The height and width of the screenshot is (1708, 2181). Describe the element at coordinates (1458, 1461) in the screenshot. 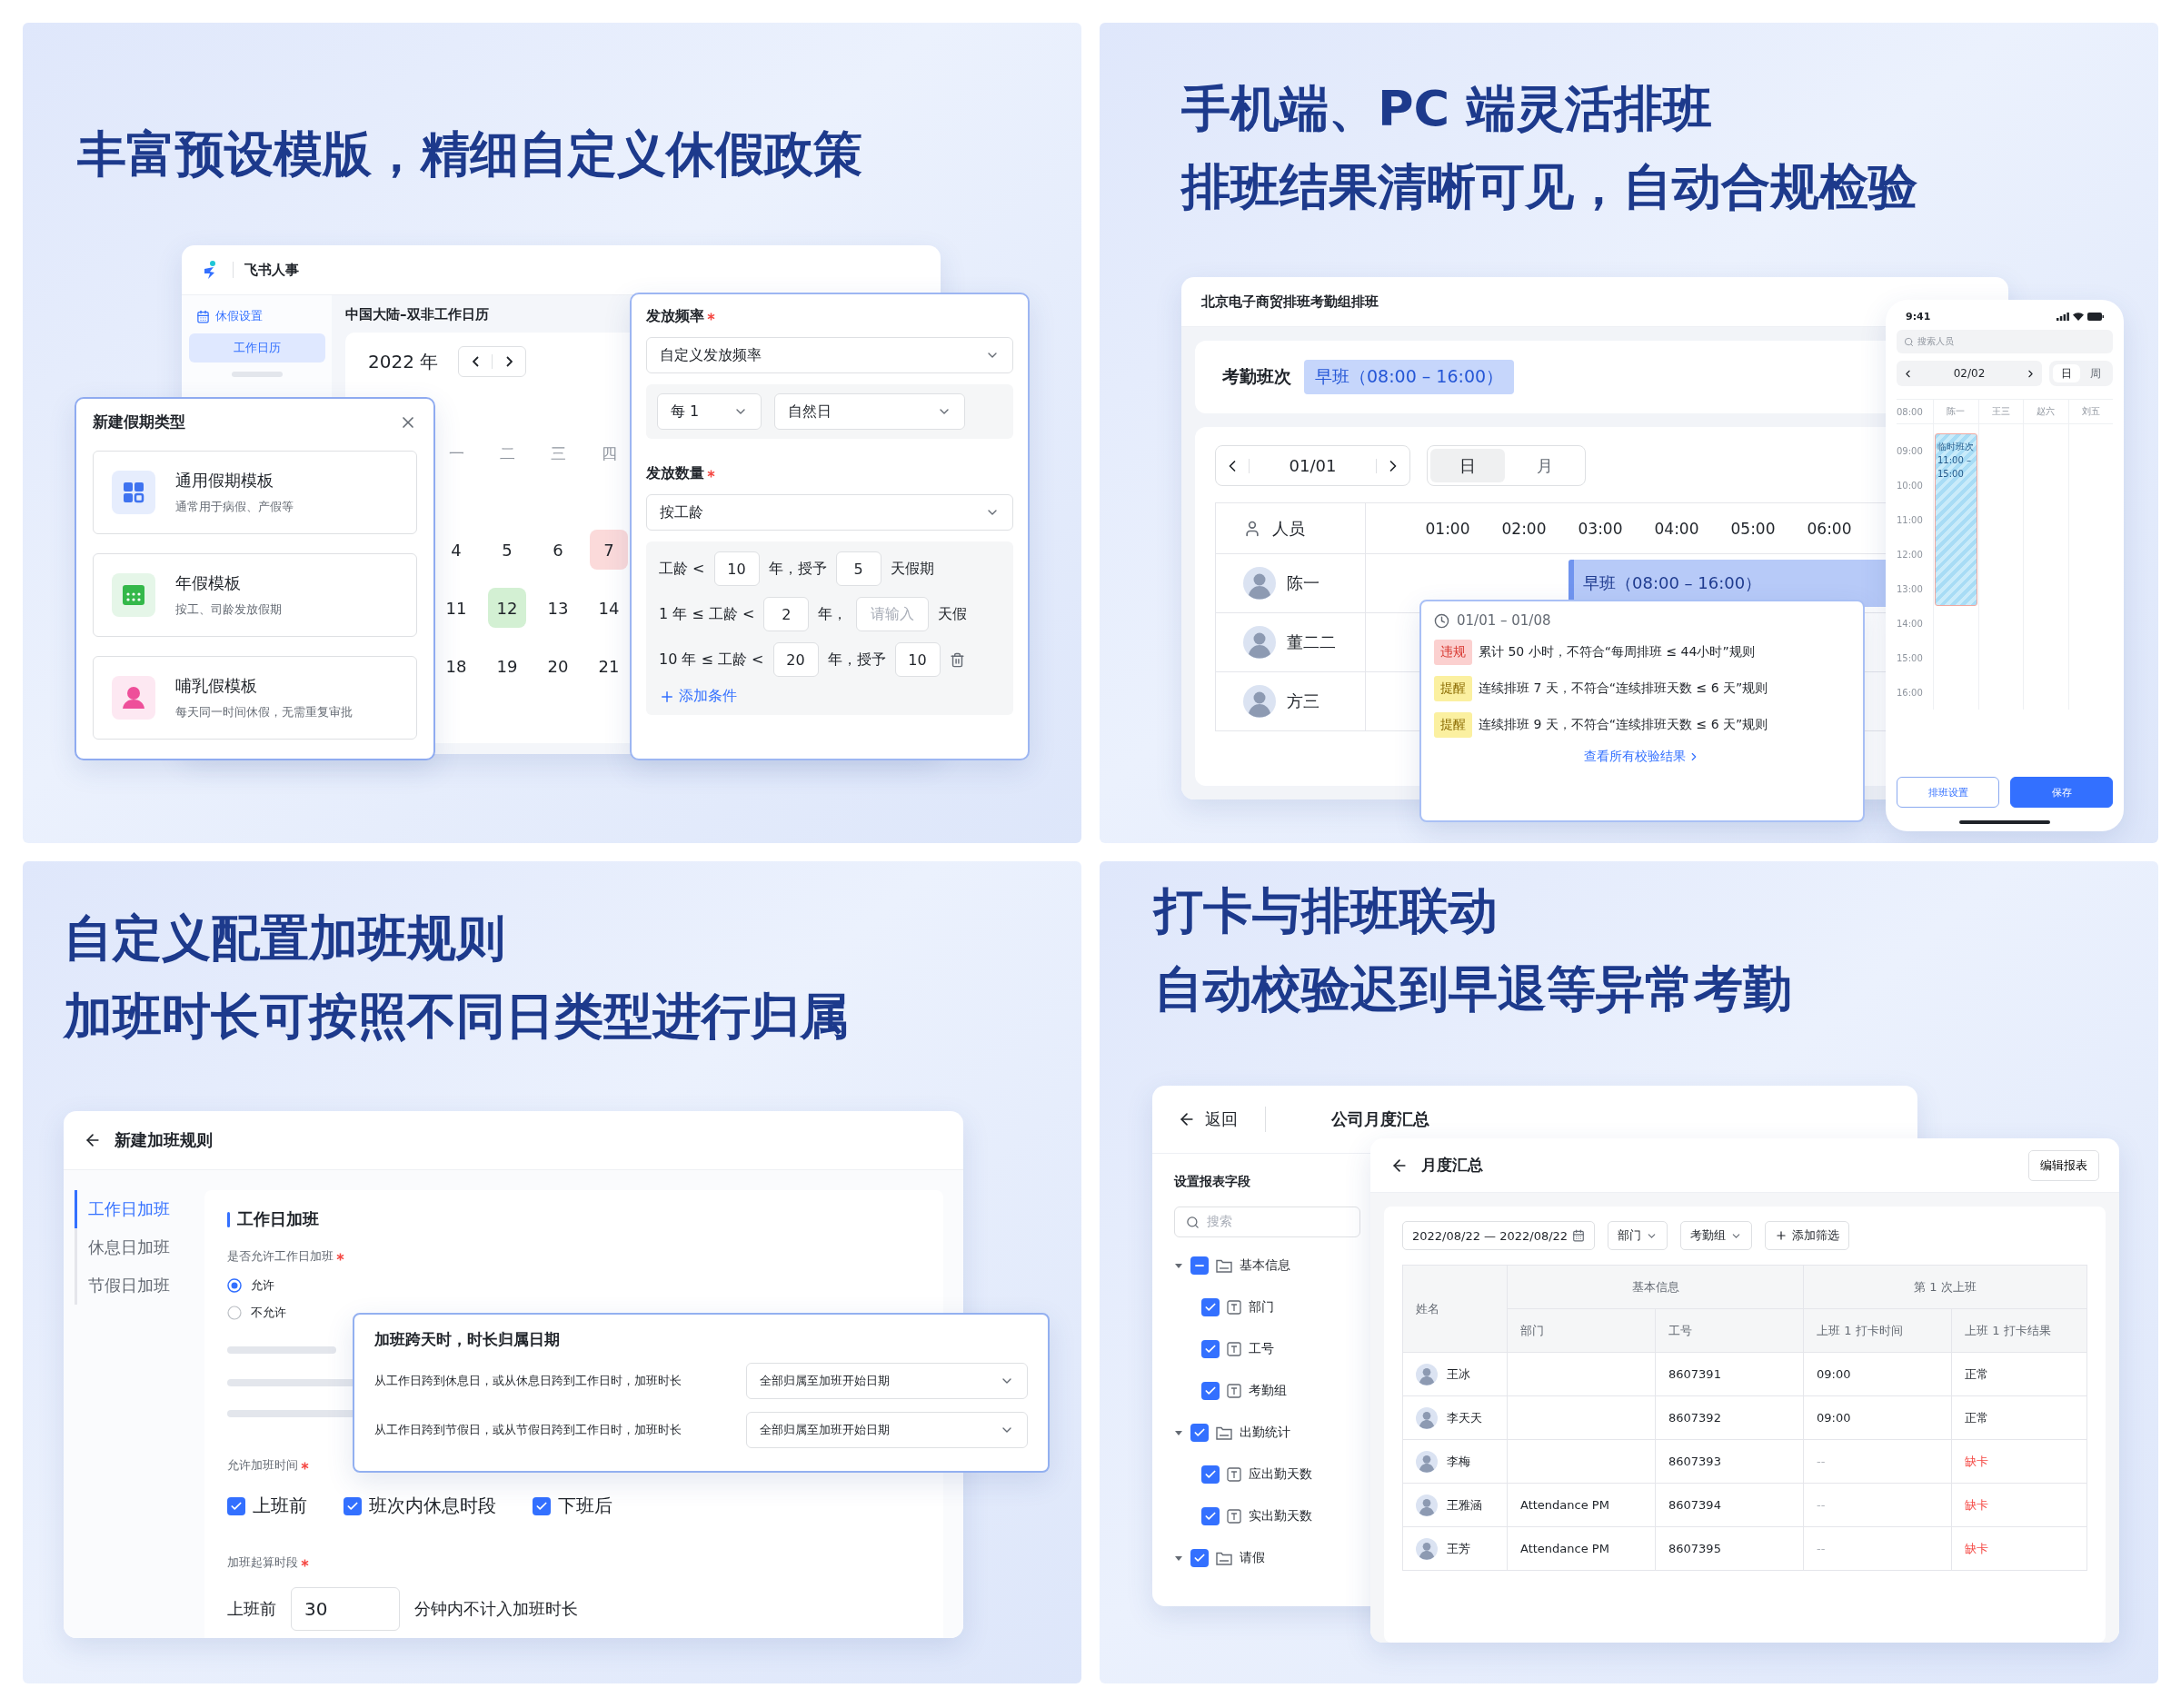

I see `person-name: 李梅` at that location.